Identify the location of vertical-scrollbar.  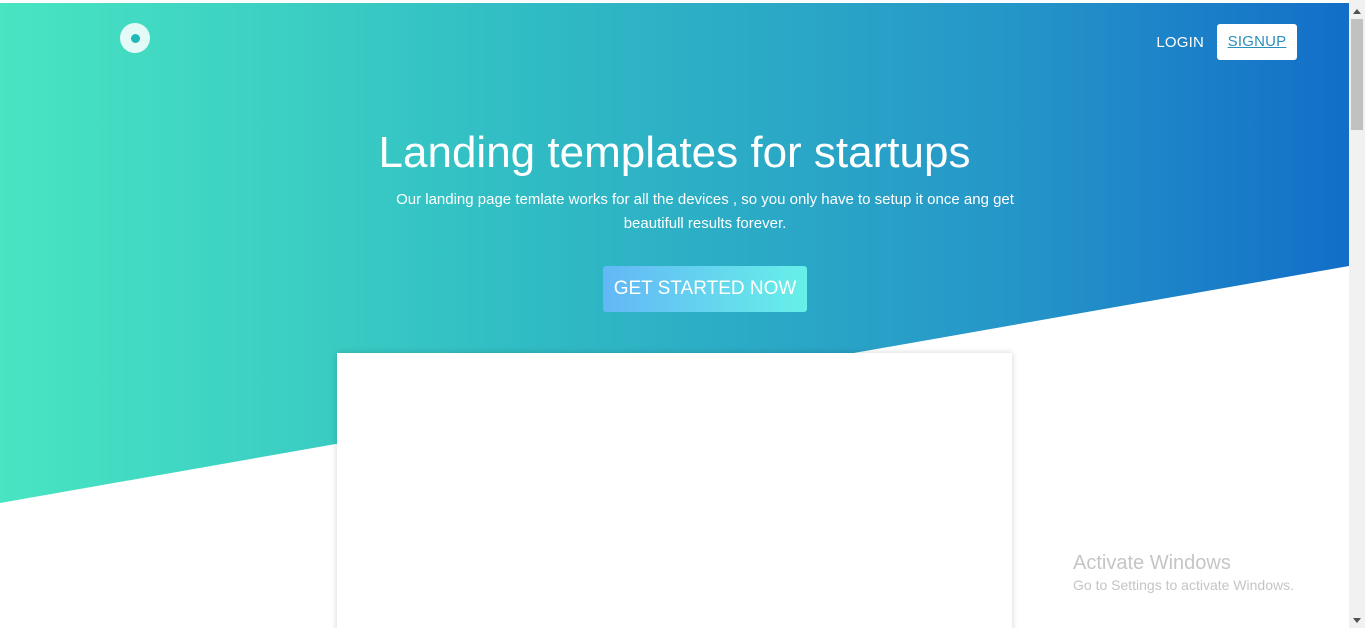
(1357, 314).